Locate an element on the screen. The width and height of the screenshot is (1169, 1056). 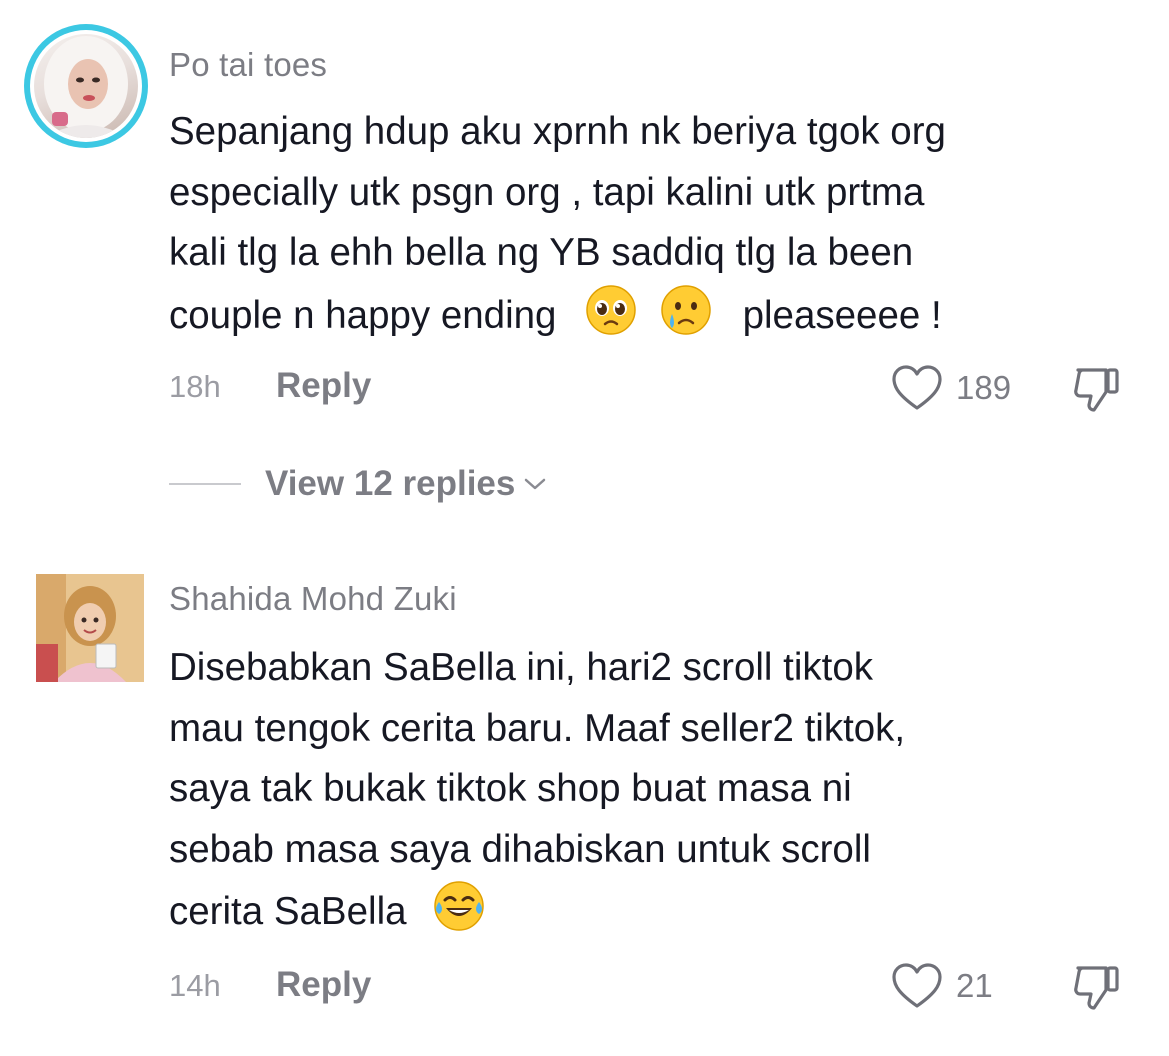
comment-username: Po tai toes is located at coordinates (248, 65).